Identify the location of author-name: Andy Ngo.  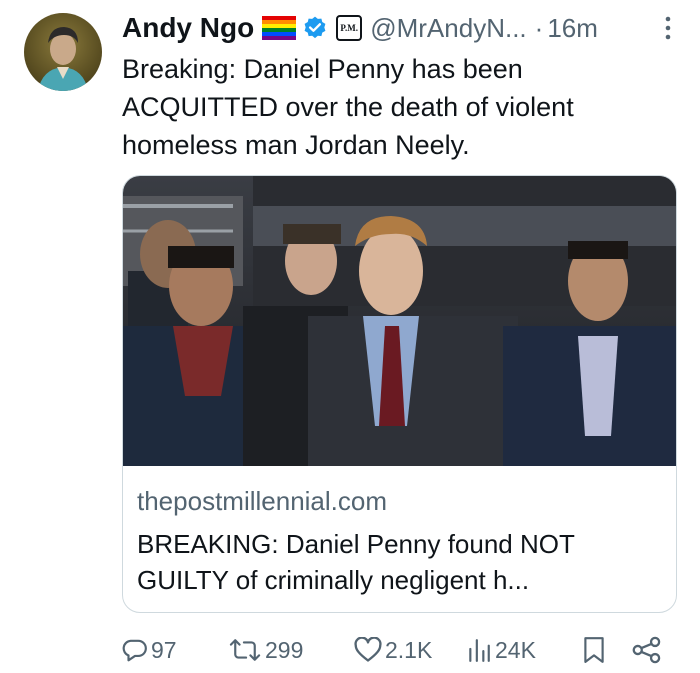
(188, 28).